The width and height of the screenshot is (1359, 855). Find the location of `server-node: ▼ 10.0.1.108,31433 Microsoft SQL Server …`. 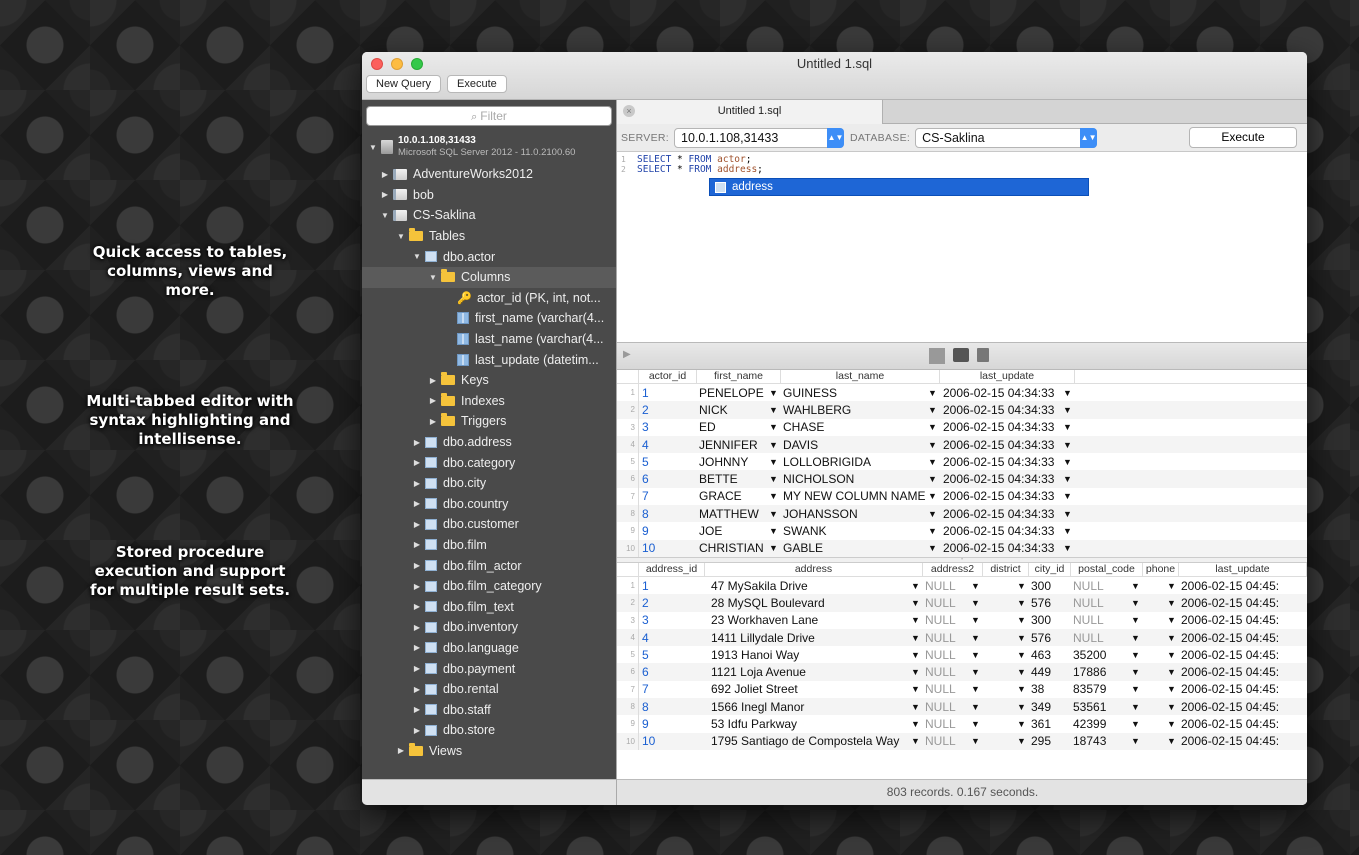

server-node: ▼ 10.0.1.108,31433 Microsoft SQL Server … is located at coordinates (489, 147).